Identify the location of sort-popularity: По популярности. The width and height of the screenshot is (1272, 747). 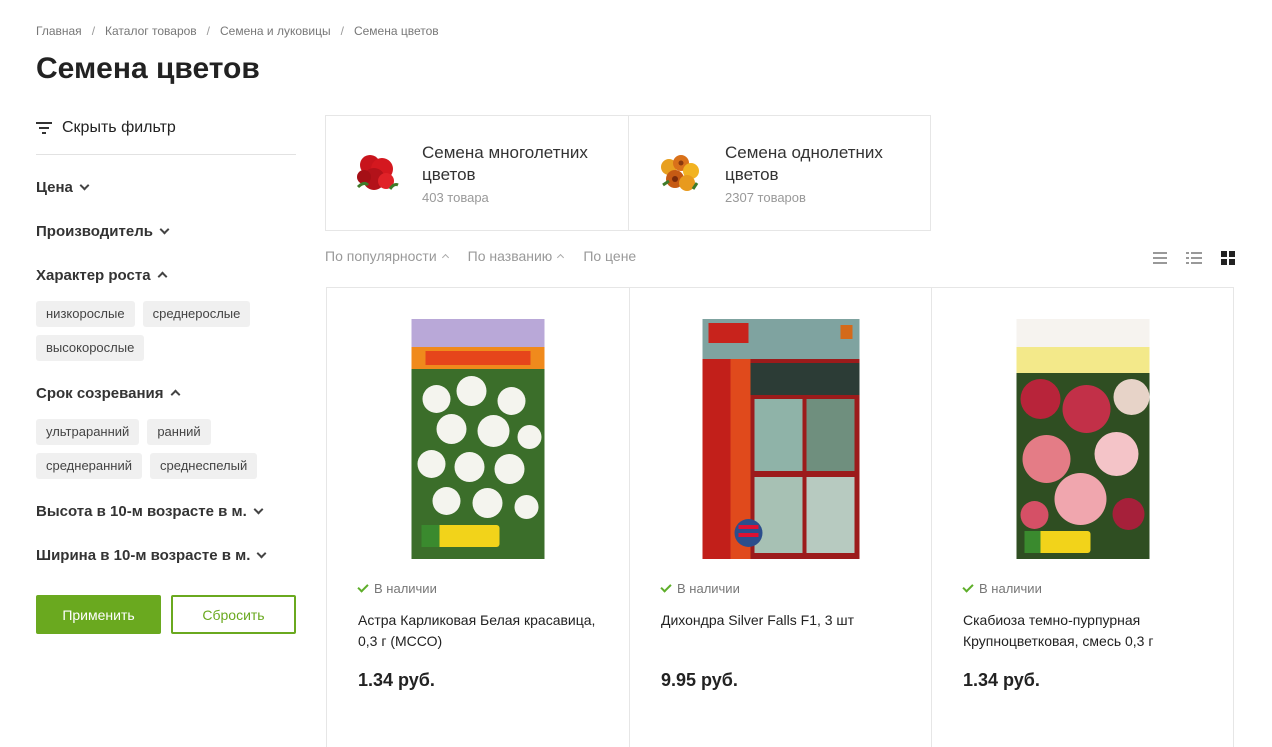
(387, 256).